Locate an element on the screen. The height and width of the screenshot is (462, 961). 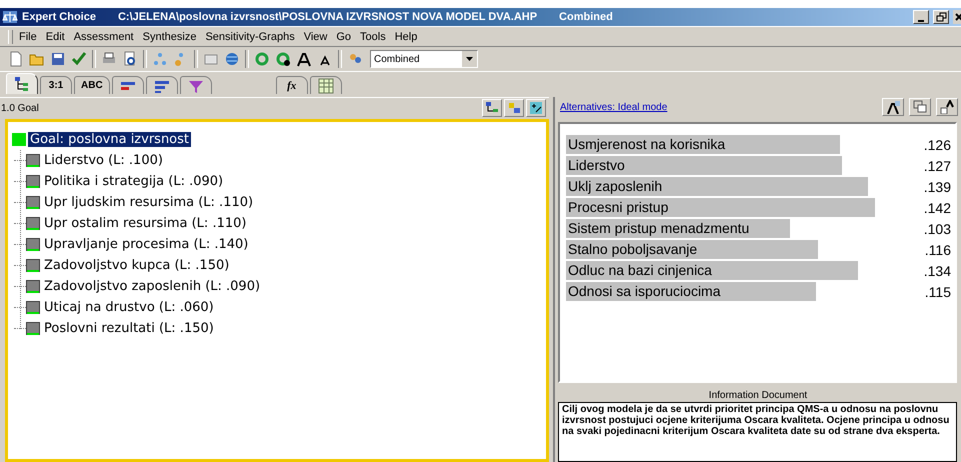
priority-value: .115 is located at coordinates (937, 292).